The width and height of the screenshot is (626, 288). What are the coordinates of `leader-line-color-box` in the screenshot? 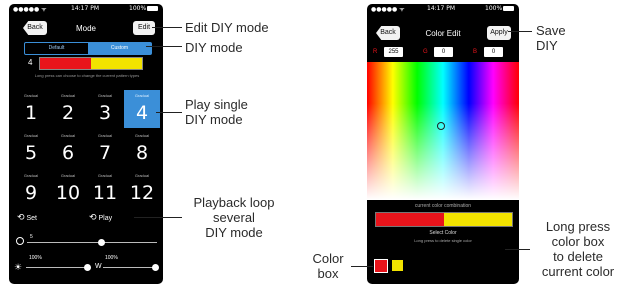 It's located at (362, 266).